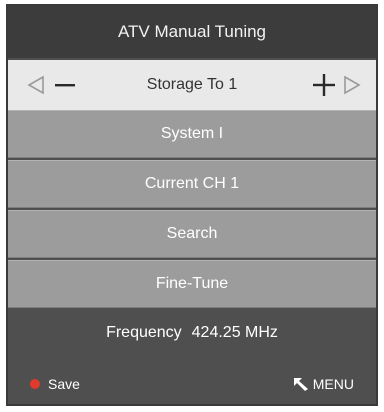 The height and width of the screenshot is (412, 384). I want to click on menu-item-label: System I, so click(192, 133).